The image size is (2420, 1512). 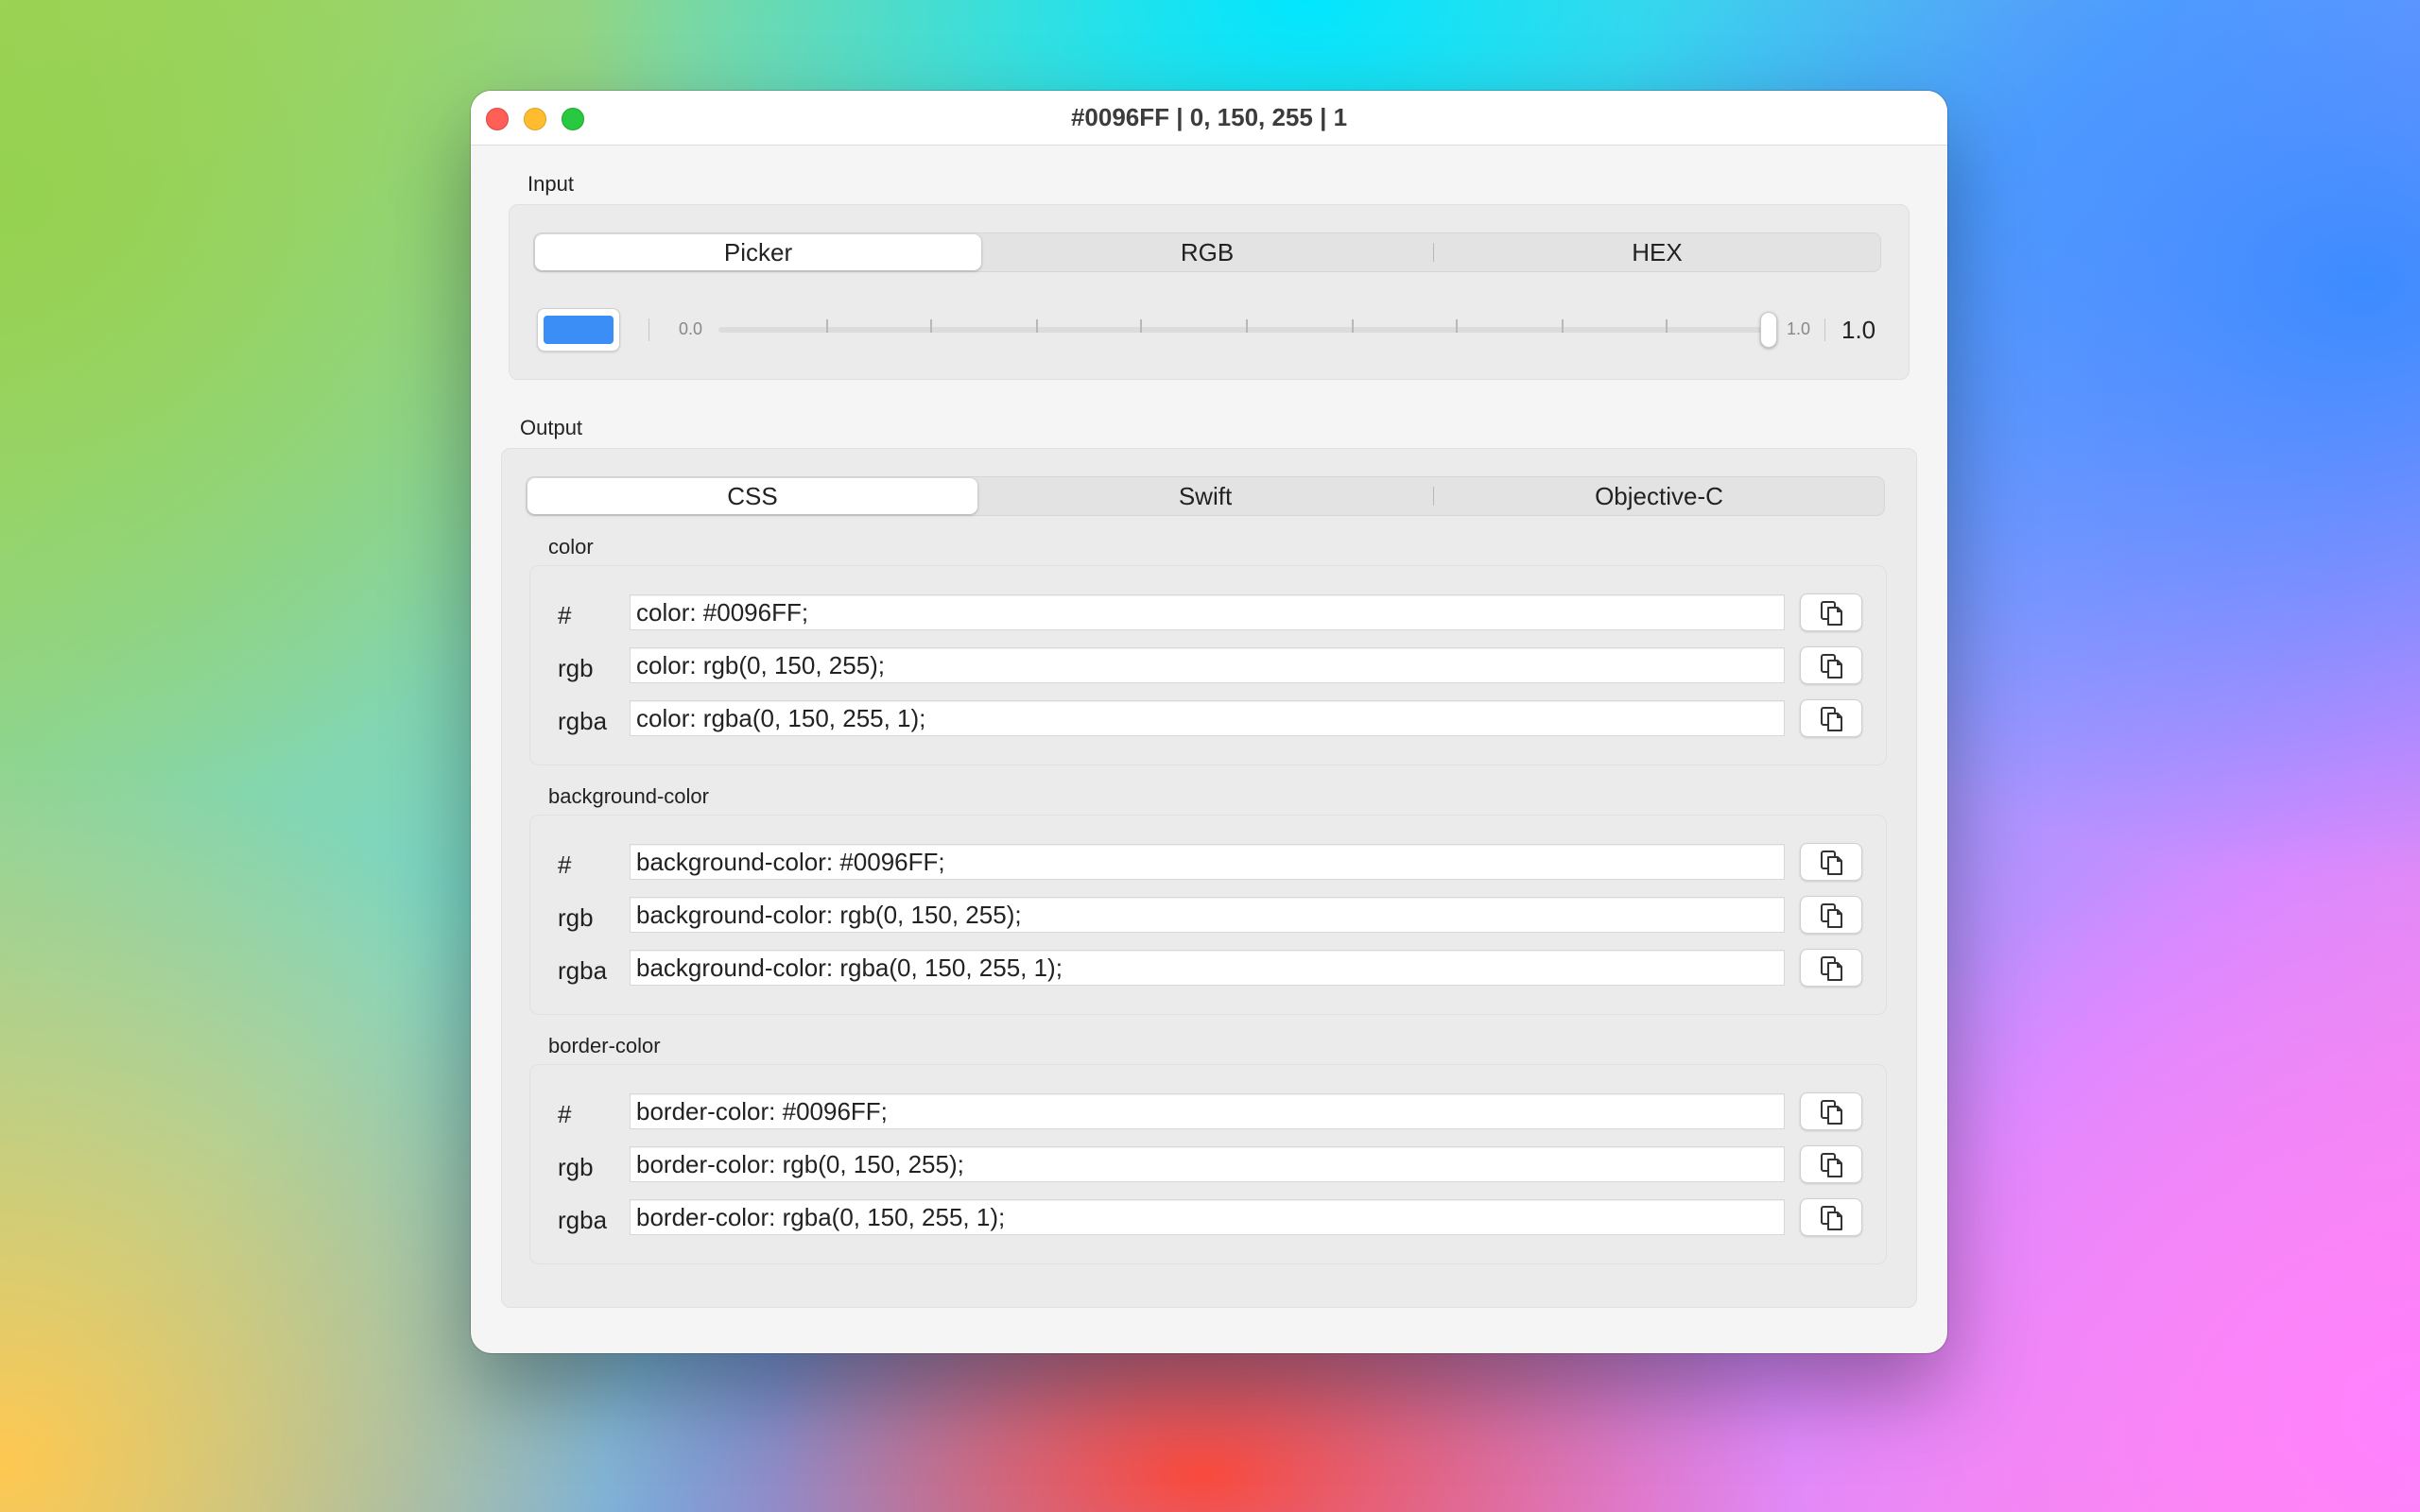 I want to click on slider-separator-right, so click(x=1824, y=329).